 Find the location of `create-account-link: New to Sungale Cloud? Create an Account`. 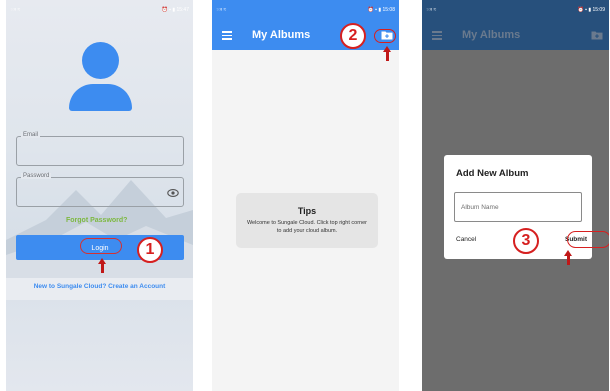

create-account-link: New to Sungale Cloud? Create an Account is located at coordinates (99, 286).